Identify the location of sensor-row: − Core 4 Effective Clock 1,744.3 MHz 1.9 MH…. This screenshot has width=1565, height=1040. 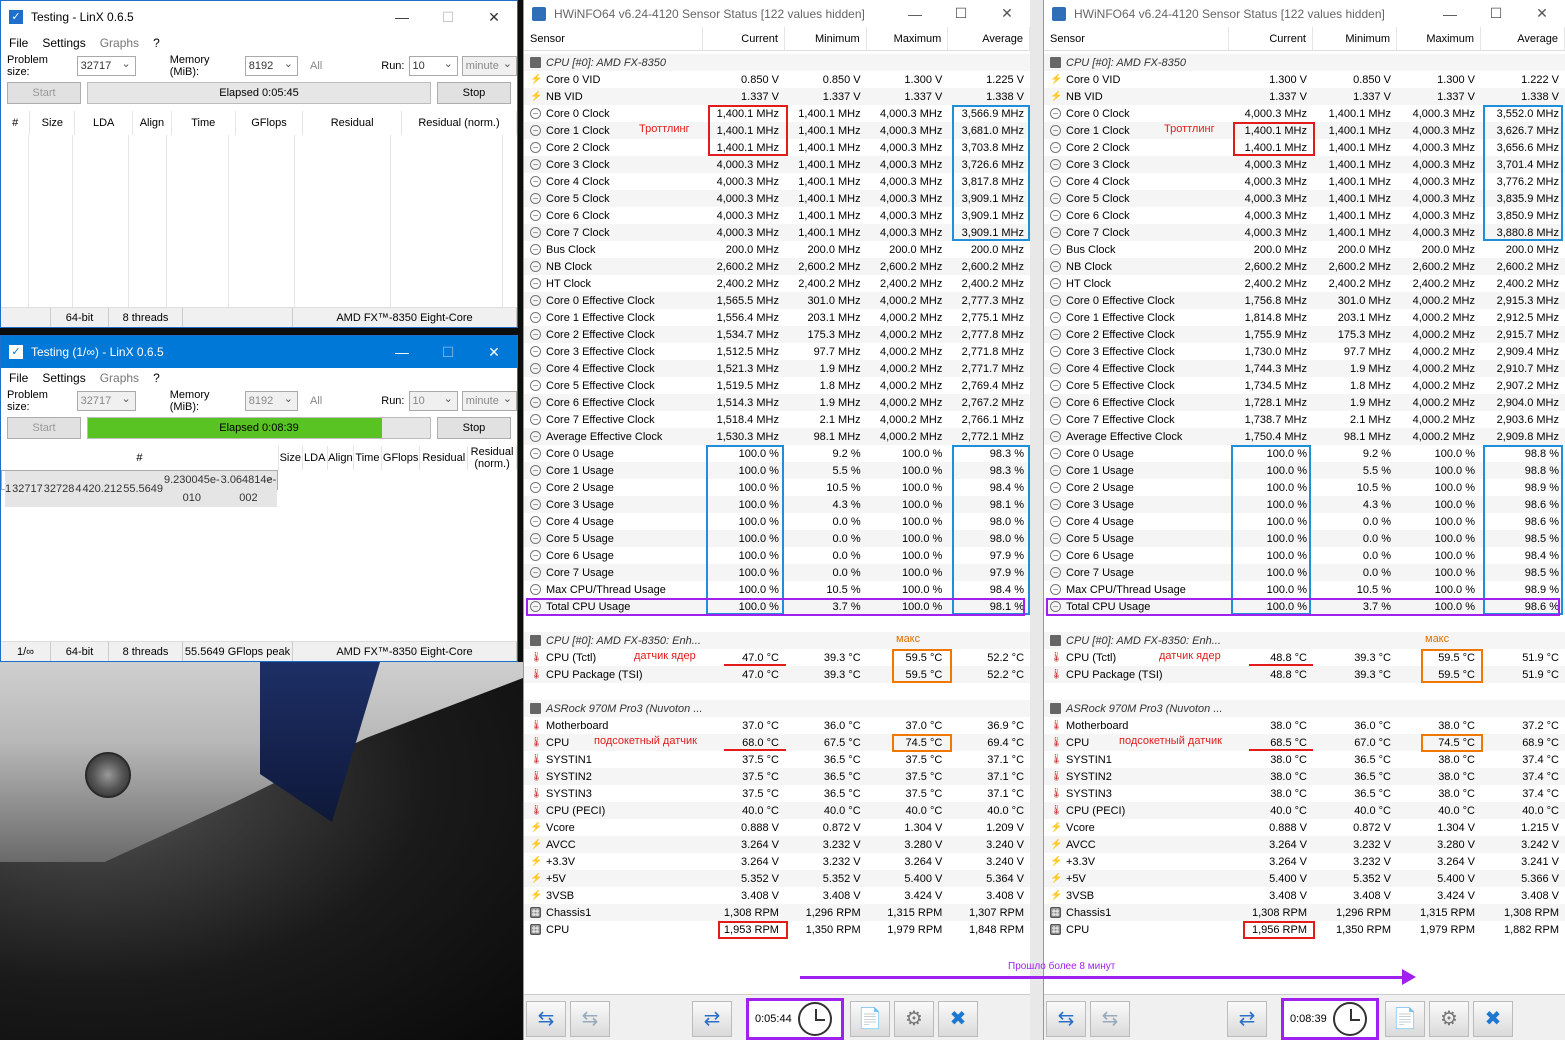
(1304, 368).